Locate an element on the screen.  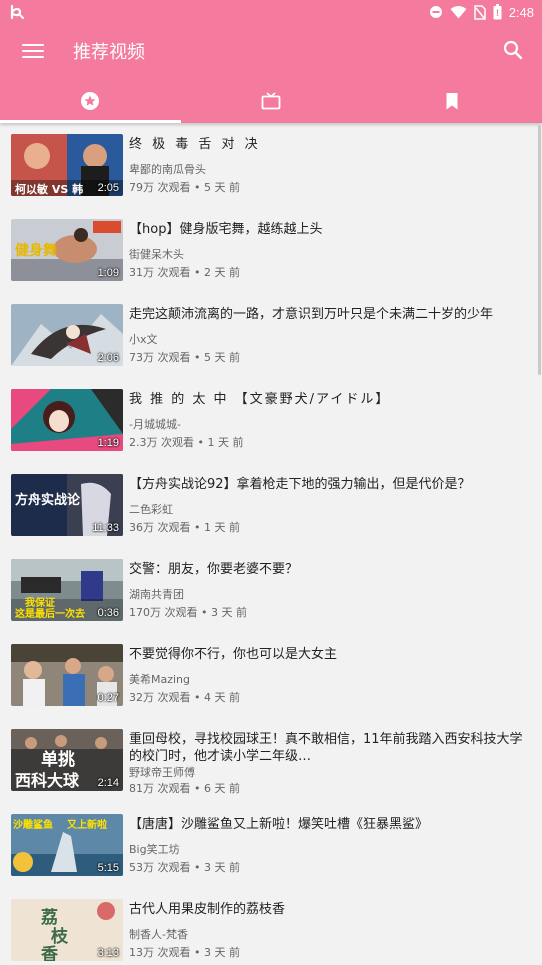
video-duration: 11:33 is located at coordinates (105, 528).